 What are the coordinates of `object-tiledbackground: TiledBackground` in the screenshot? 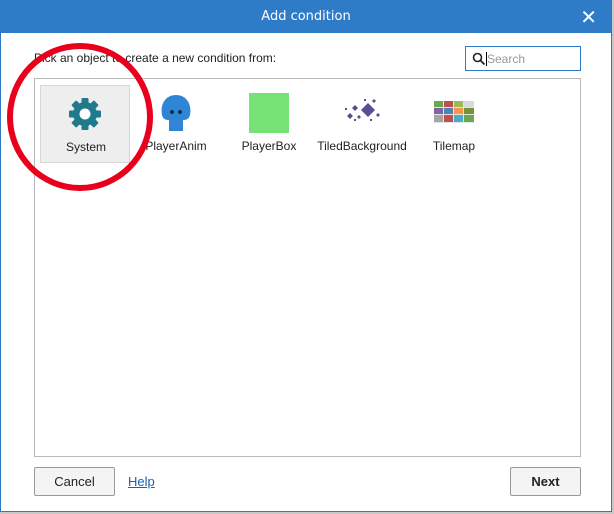 It's located at (362, 124).